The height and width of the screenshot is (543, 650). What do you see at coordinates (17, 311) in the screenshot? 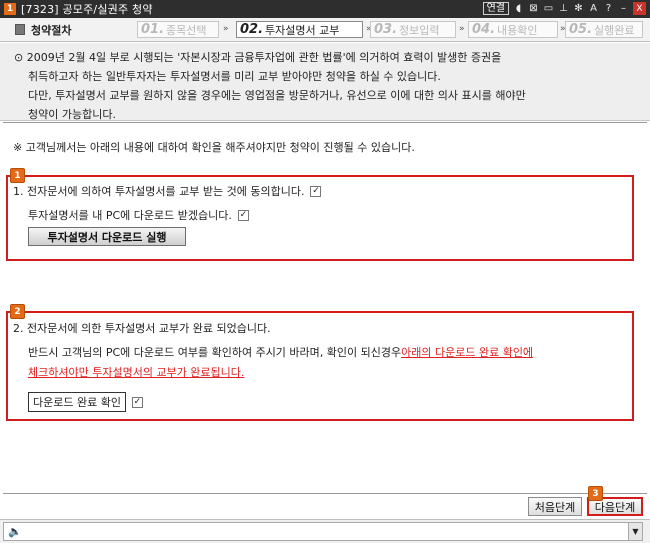
I see `section-2-badge: 2` at bounding box center [17, 311].